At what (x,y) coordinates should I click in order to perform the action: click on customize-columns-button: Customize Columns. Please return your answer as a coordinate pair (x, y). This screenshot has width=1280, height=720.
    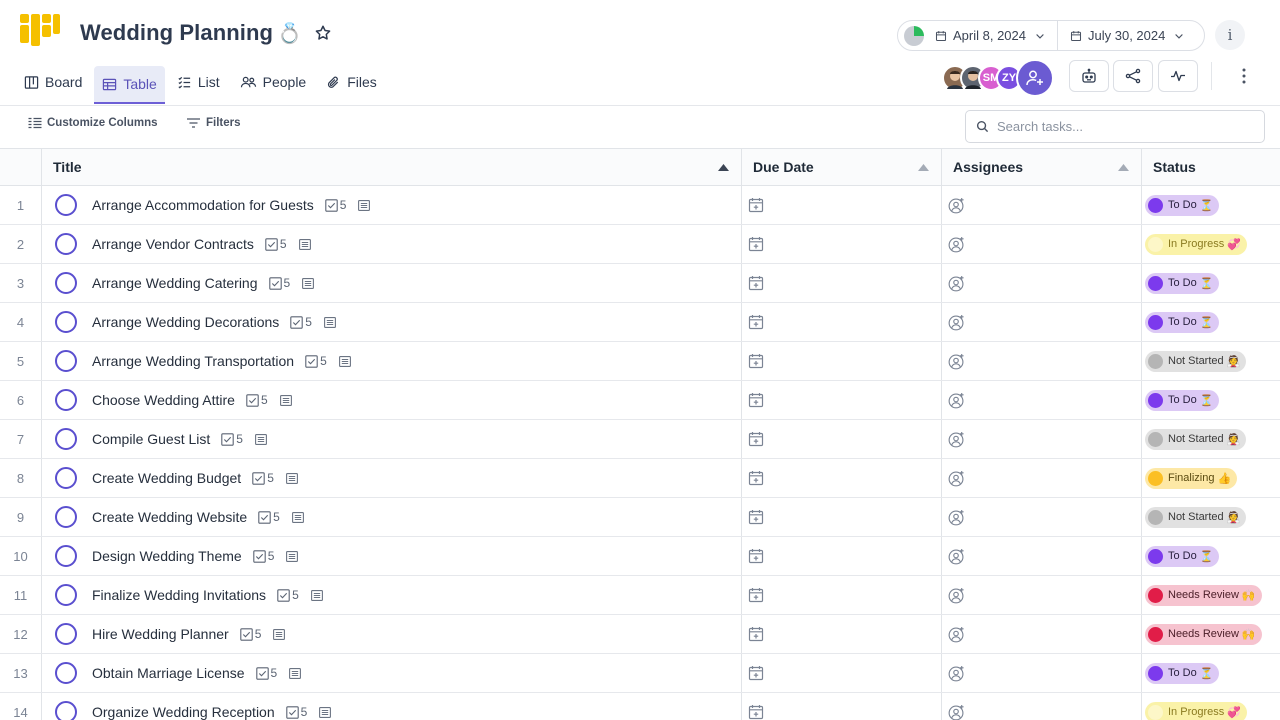
    Looking at the image, I should click on (93, 123).